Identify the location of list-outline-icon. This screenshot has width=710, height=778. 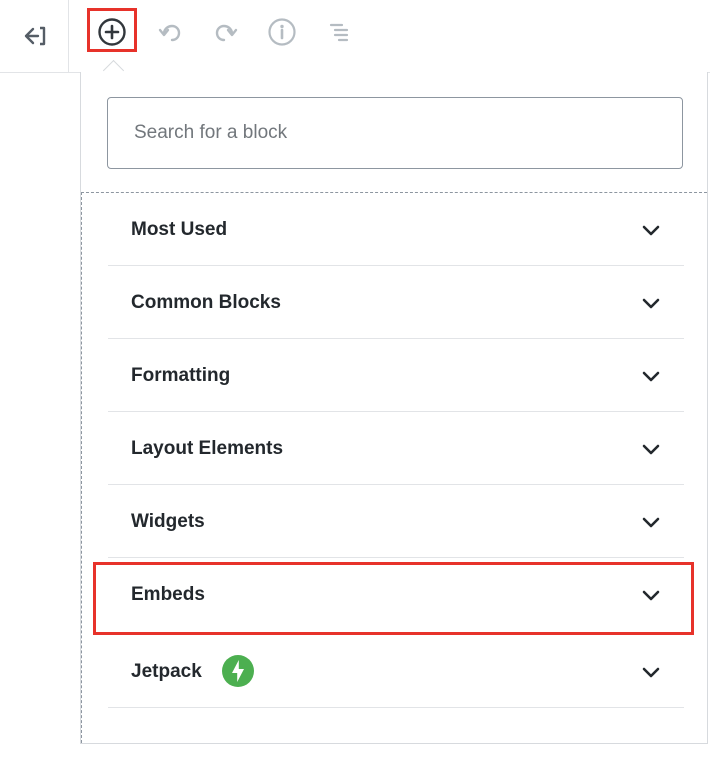
(339, 32).